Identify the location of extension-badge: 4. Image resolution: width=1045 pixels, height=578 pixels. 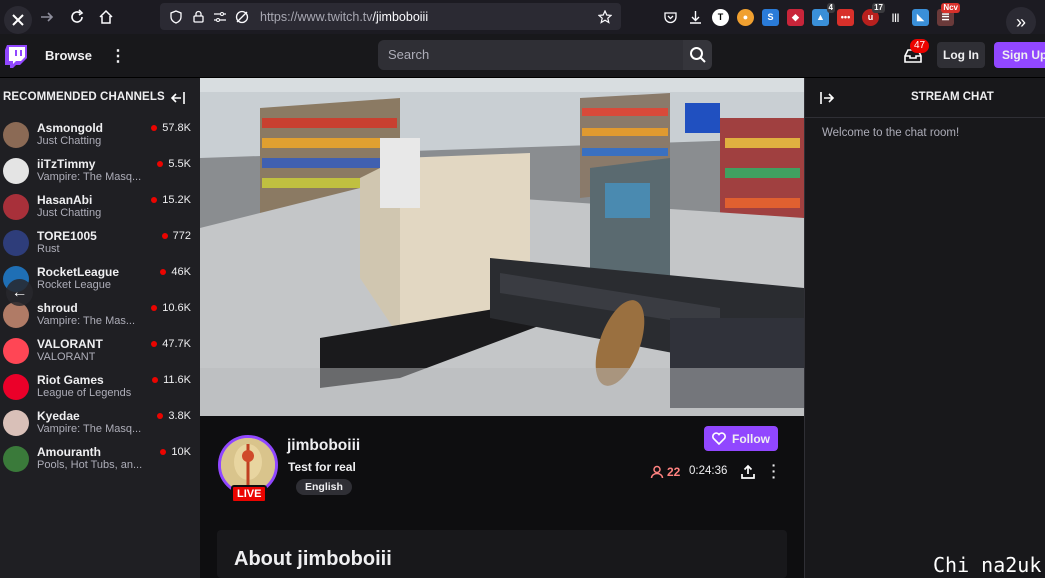
(830, 7).